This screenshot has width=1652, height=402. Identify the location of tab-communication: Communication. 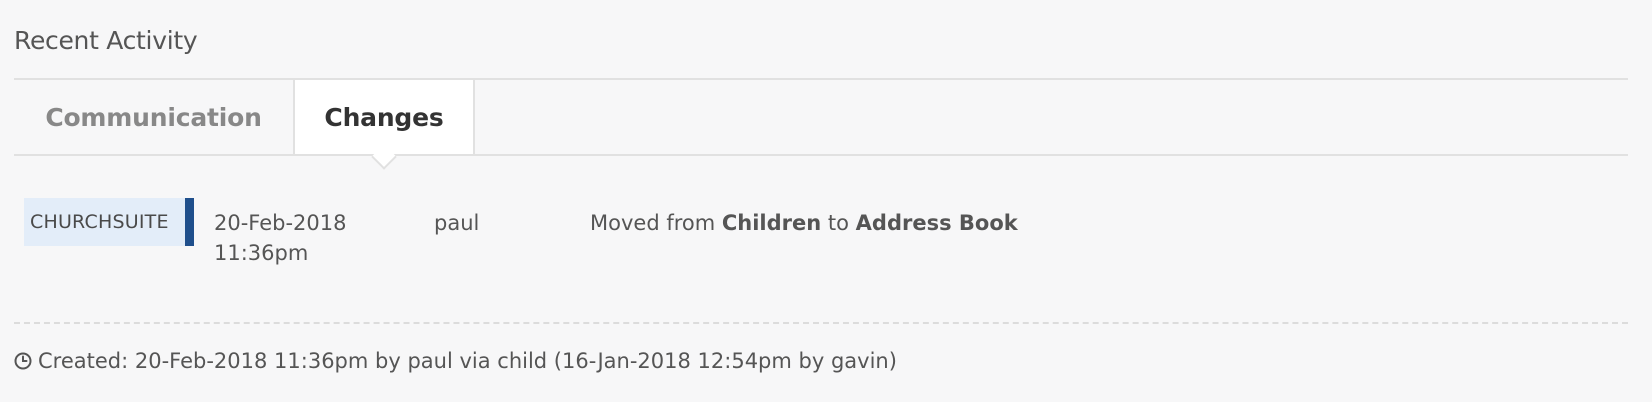
(154, 117).